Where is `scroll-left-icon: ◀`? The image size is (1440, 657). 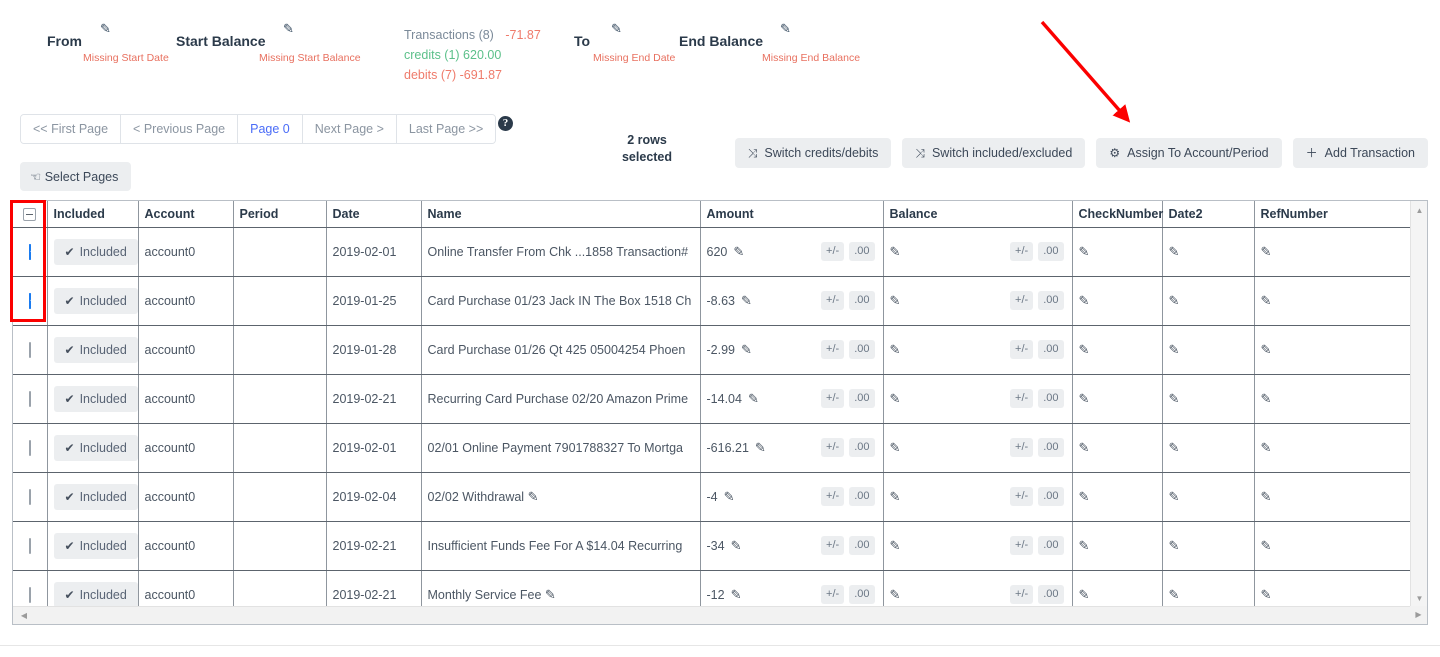 scroll-left-icon: ◀ is located at coordinates (24, 615).